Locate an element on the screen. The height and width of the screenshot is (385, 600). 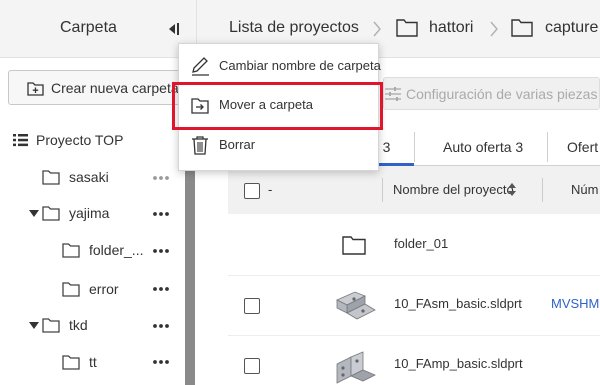
table-row: 10_FAmp_basic.sldprt is located at coordinates (414, 360).